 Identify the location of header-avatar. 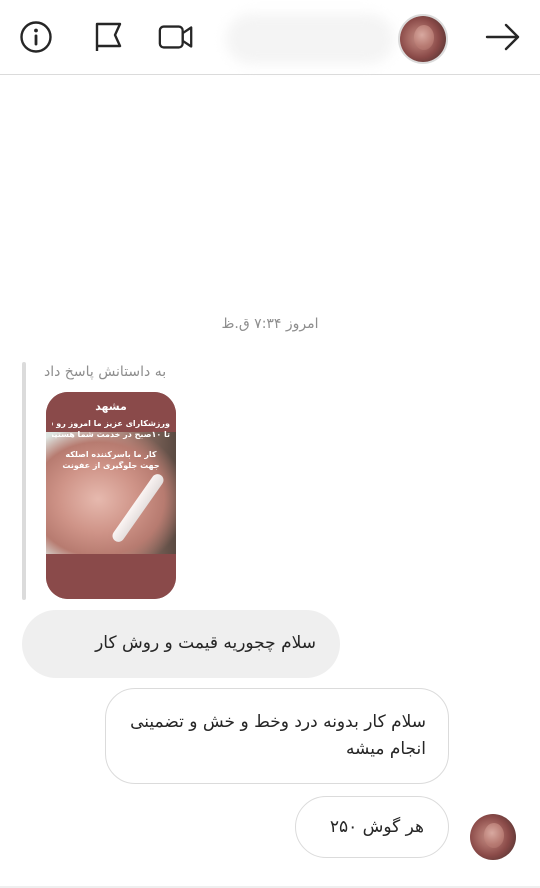
(423, 39).